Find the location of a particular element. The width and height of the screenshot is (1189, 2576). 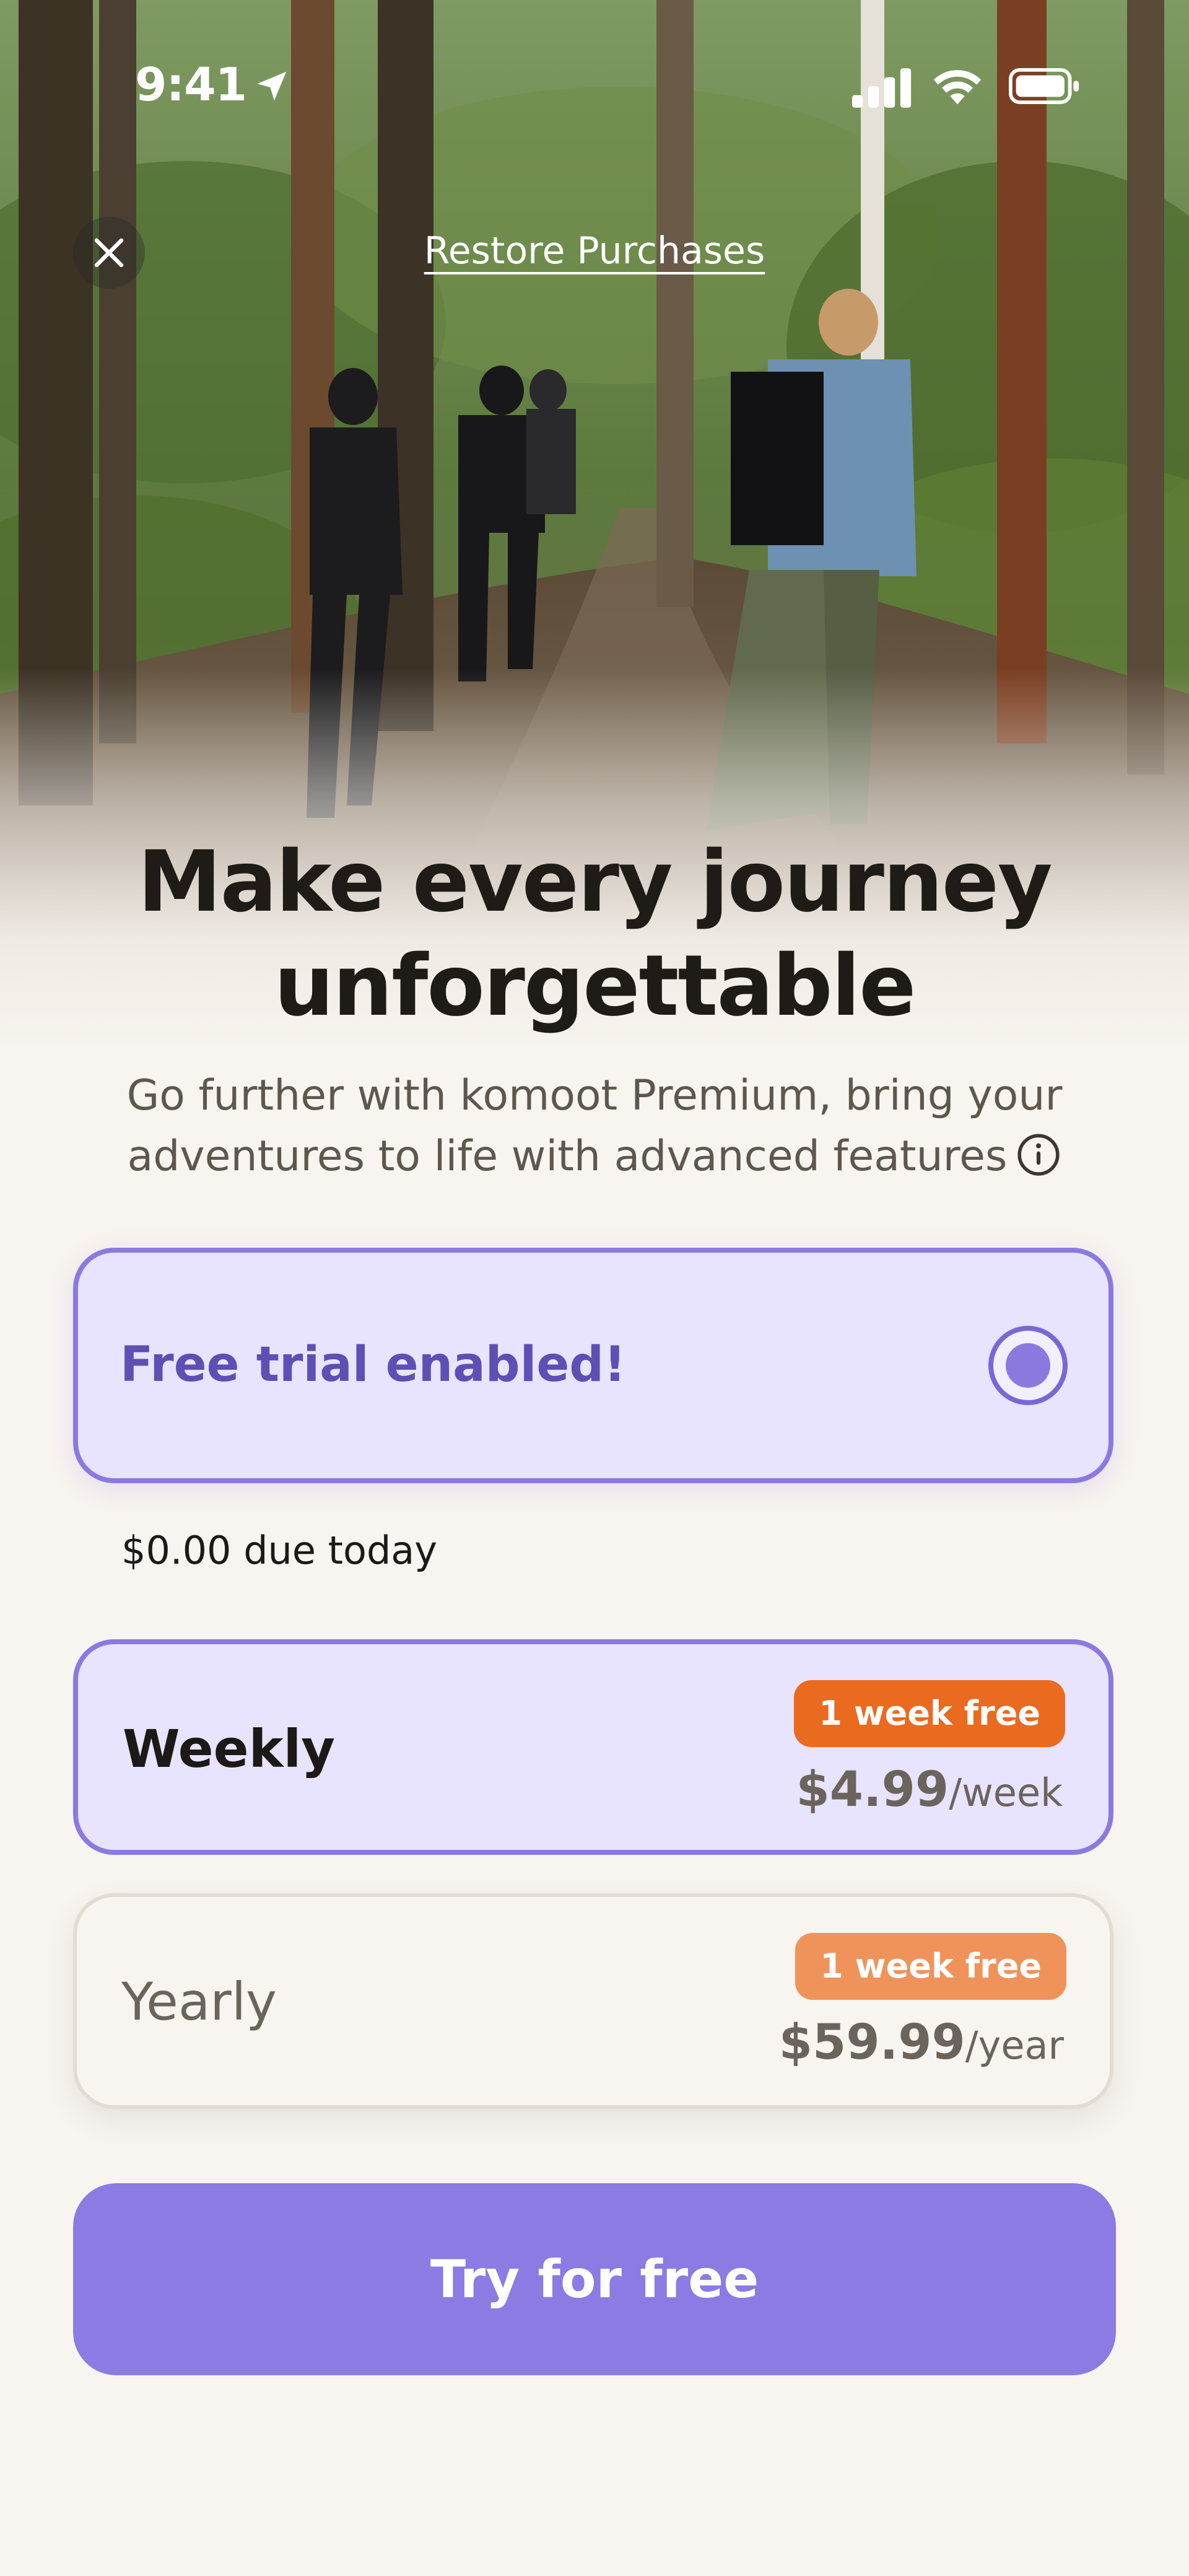

plan-name: Yearly is located at coordinates (199, 2001).